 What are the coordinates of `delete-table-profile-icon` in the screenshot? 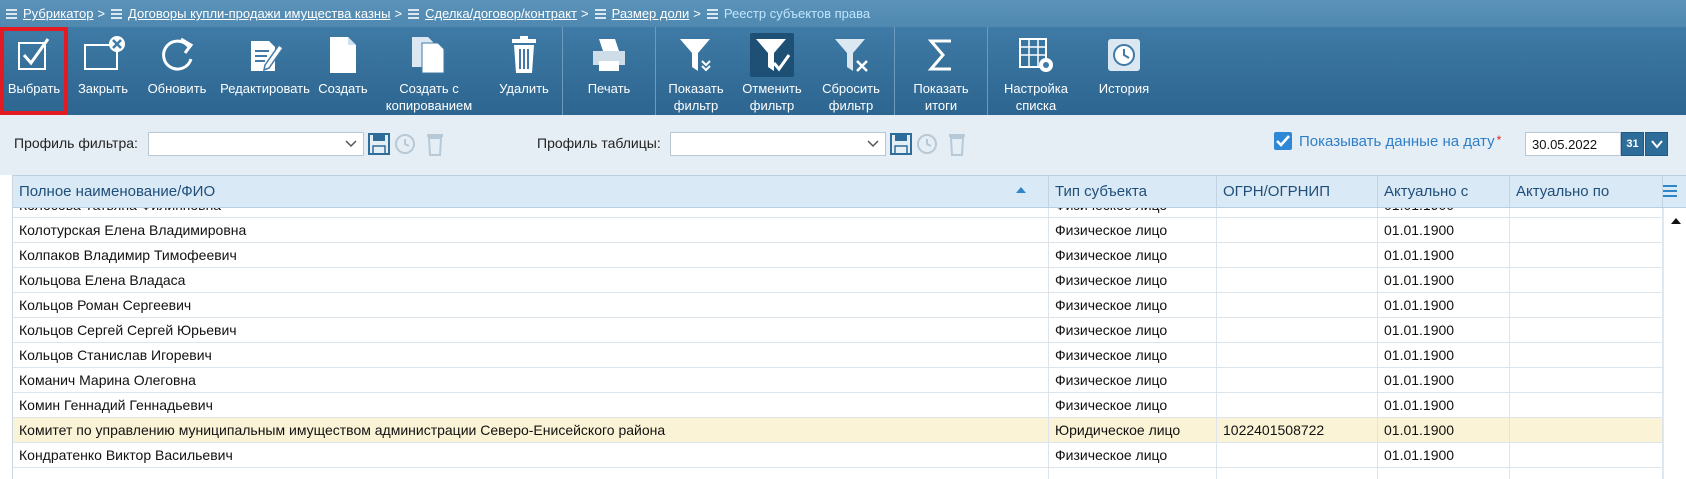 It's located at (957, 144).